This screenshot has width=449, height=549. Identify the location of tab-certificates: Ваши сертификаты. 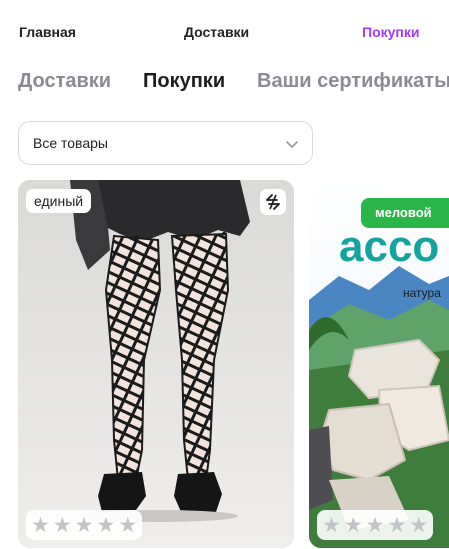
(353, 81).